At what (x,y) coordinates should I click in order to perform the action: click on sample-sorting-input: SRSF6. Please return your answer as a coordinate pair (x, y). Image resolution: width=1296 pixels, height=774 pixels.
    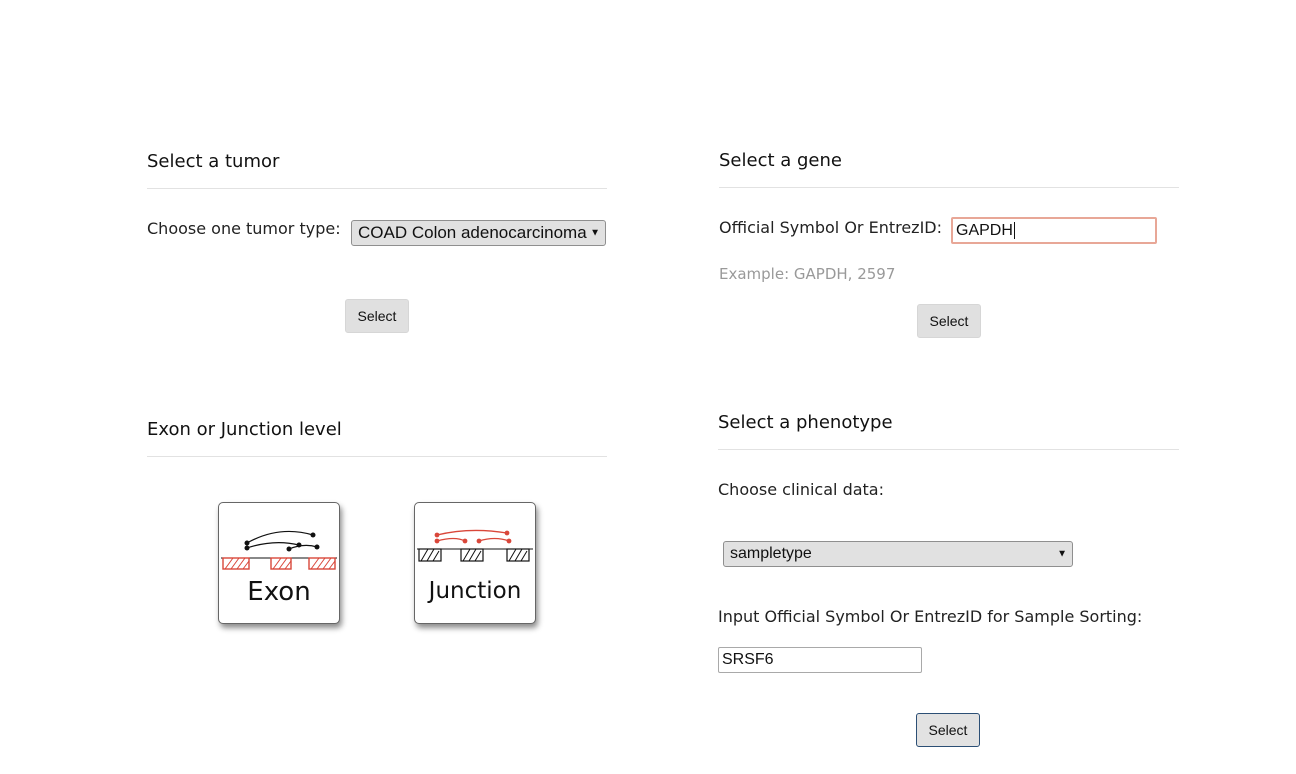
    Looking at the image, I should click on (820, 660).